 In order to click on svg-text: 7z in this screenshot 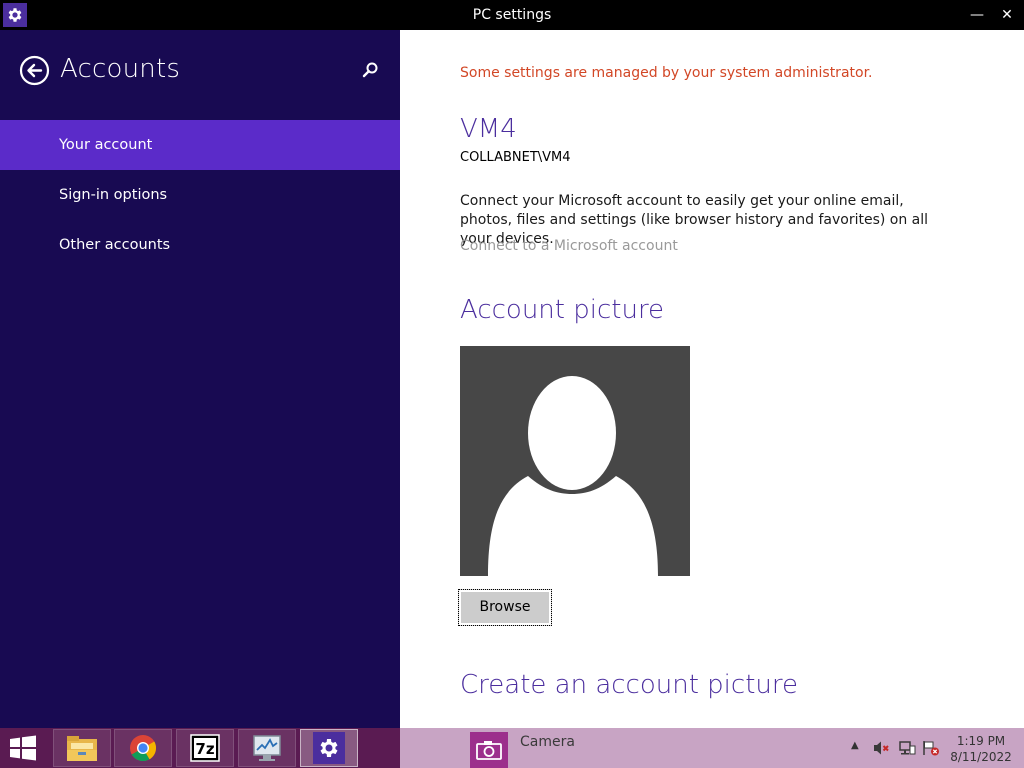, I will do `click(204, 749)`.